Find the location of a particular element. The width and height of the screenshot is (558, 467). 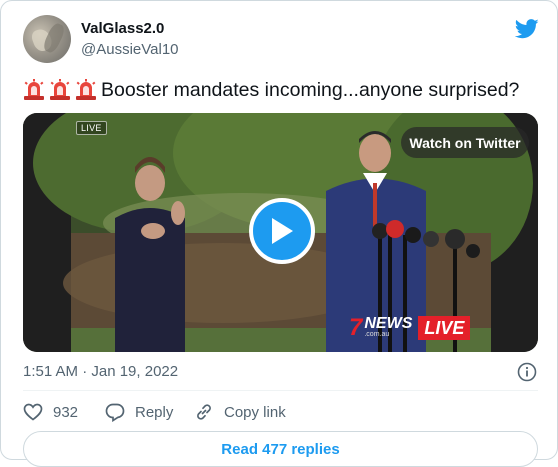

watch-on-twitter-button: Watch on Twitter is located at coordinates (465, 142).